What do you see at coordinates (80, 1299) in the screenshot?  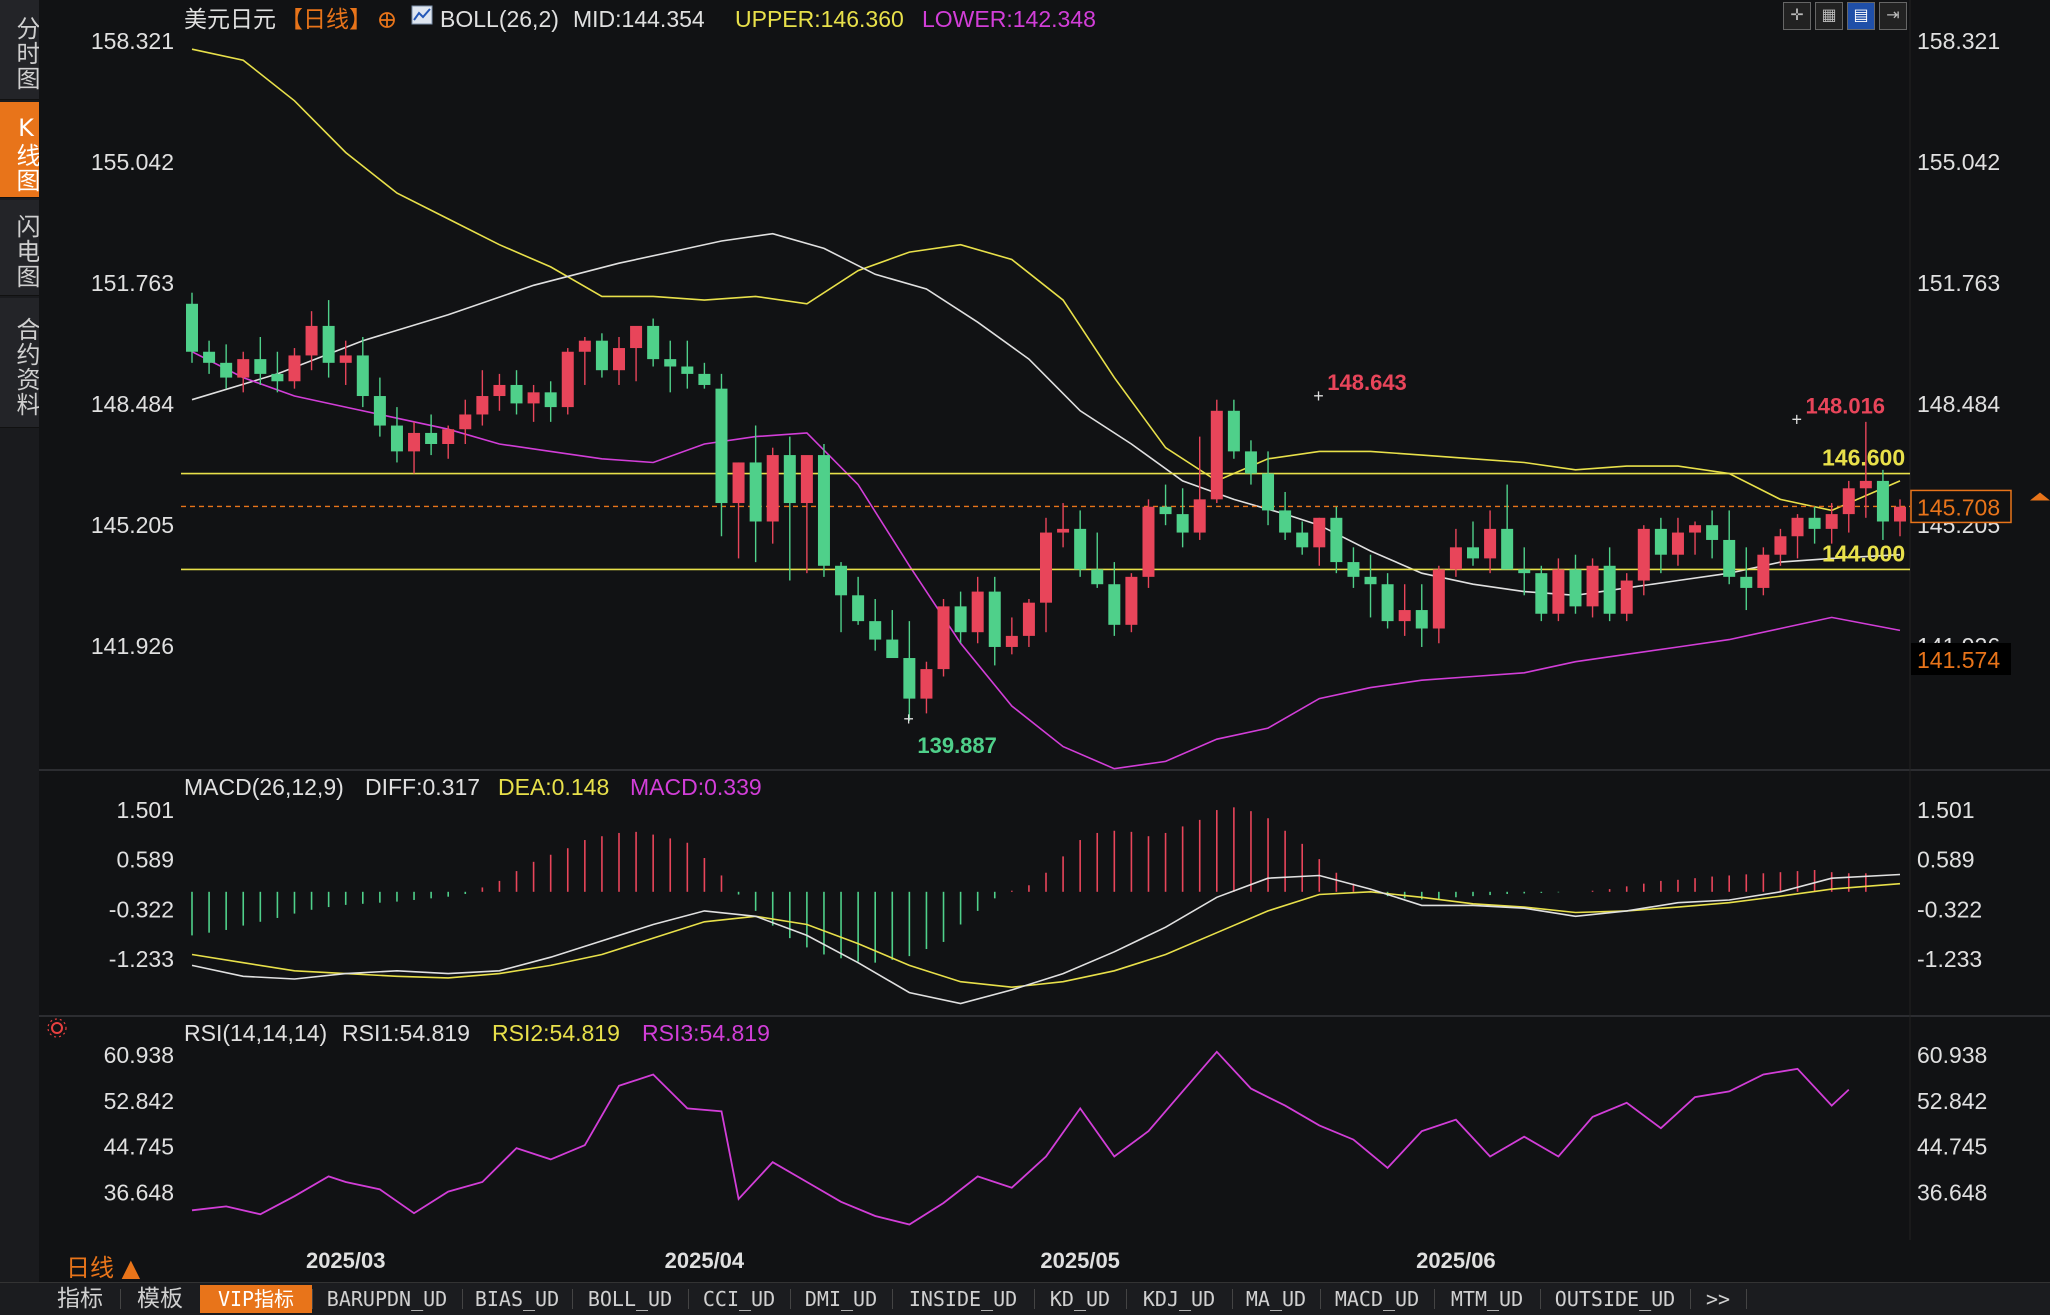 I see `indicator-tab-0: 指标` at bounding box center [80, 1299].